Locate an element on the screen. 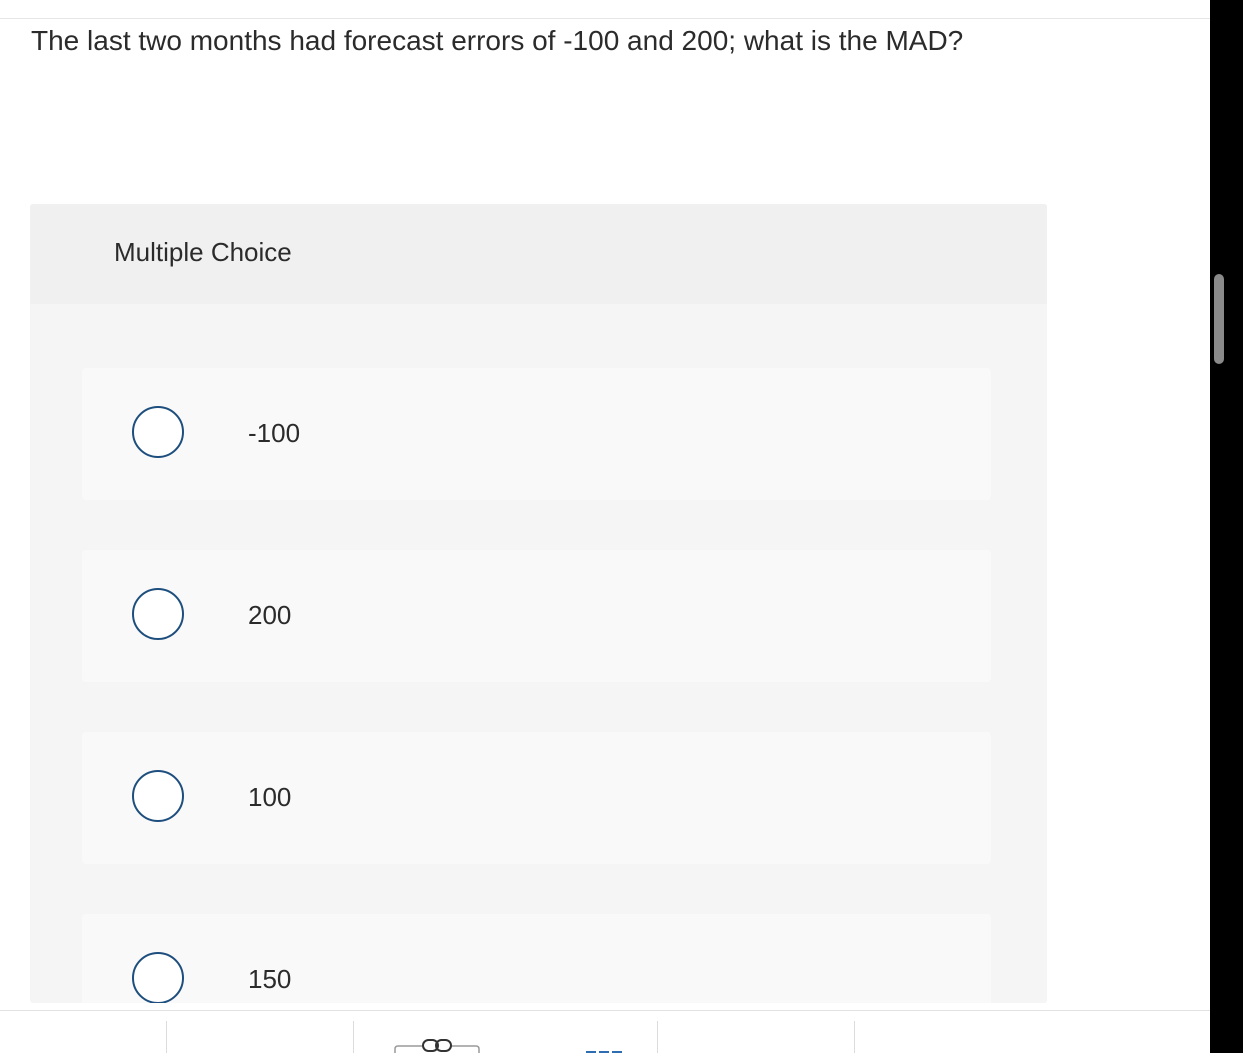 The image size is (1243, 1053). scrollbar-thumb is located at coordinates (1219, 319).